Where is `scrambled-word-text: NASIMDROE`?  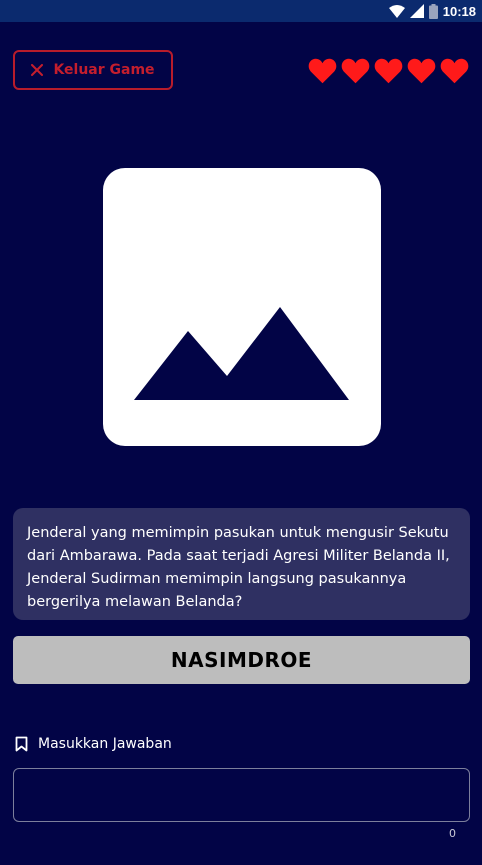 scrambled-word-text: NASIMDROE is located at coordinates (241, 660).